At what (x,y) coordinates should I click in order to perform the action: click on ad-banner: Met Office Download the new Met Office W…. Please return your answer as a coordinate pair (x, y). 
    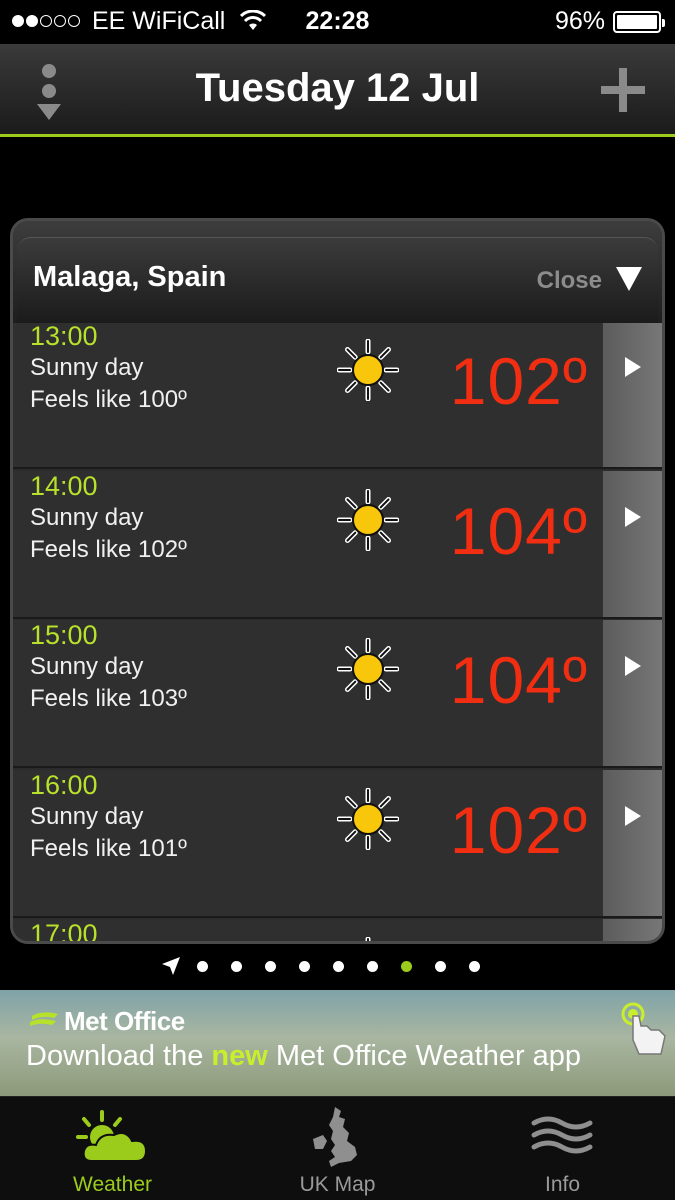
    Looking at the image, I should click on (337, 1043).